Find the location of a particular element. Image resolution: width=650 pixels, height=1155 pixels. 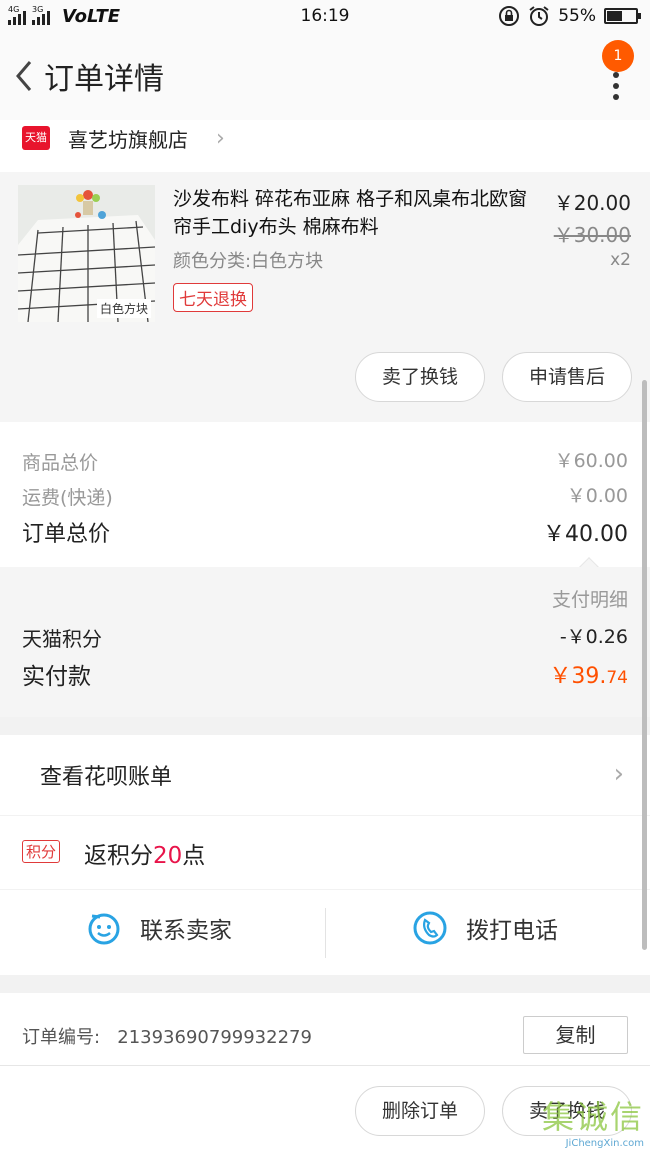

points-reward-suffix: 点 is located at coordinates (194, 856).